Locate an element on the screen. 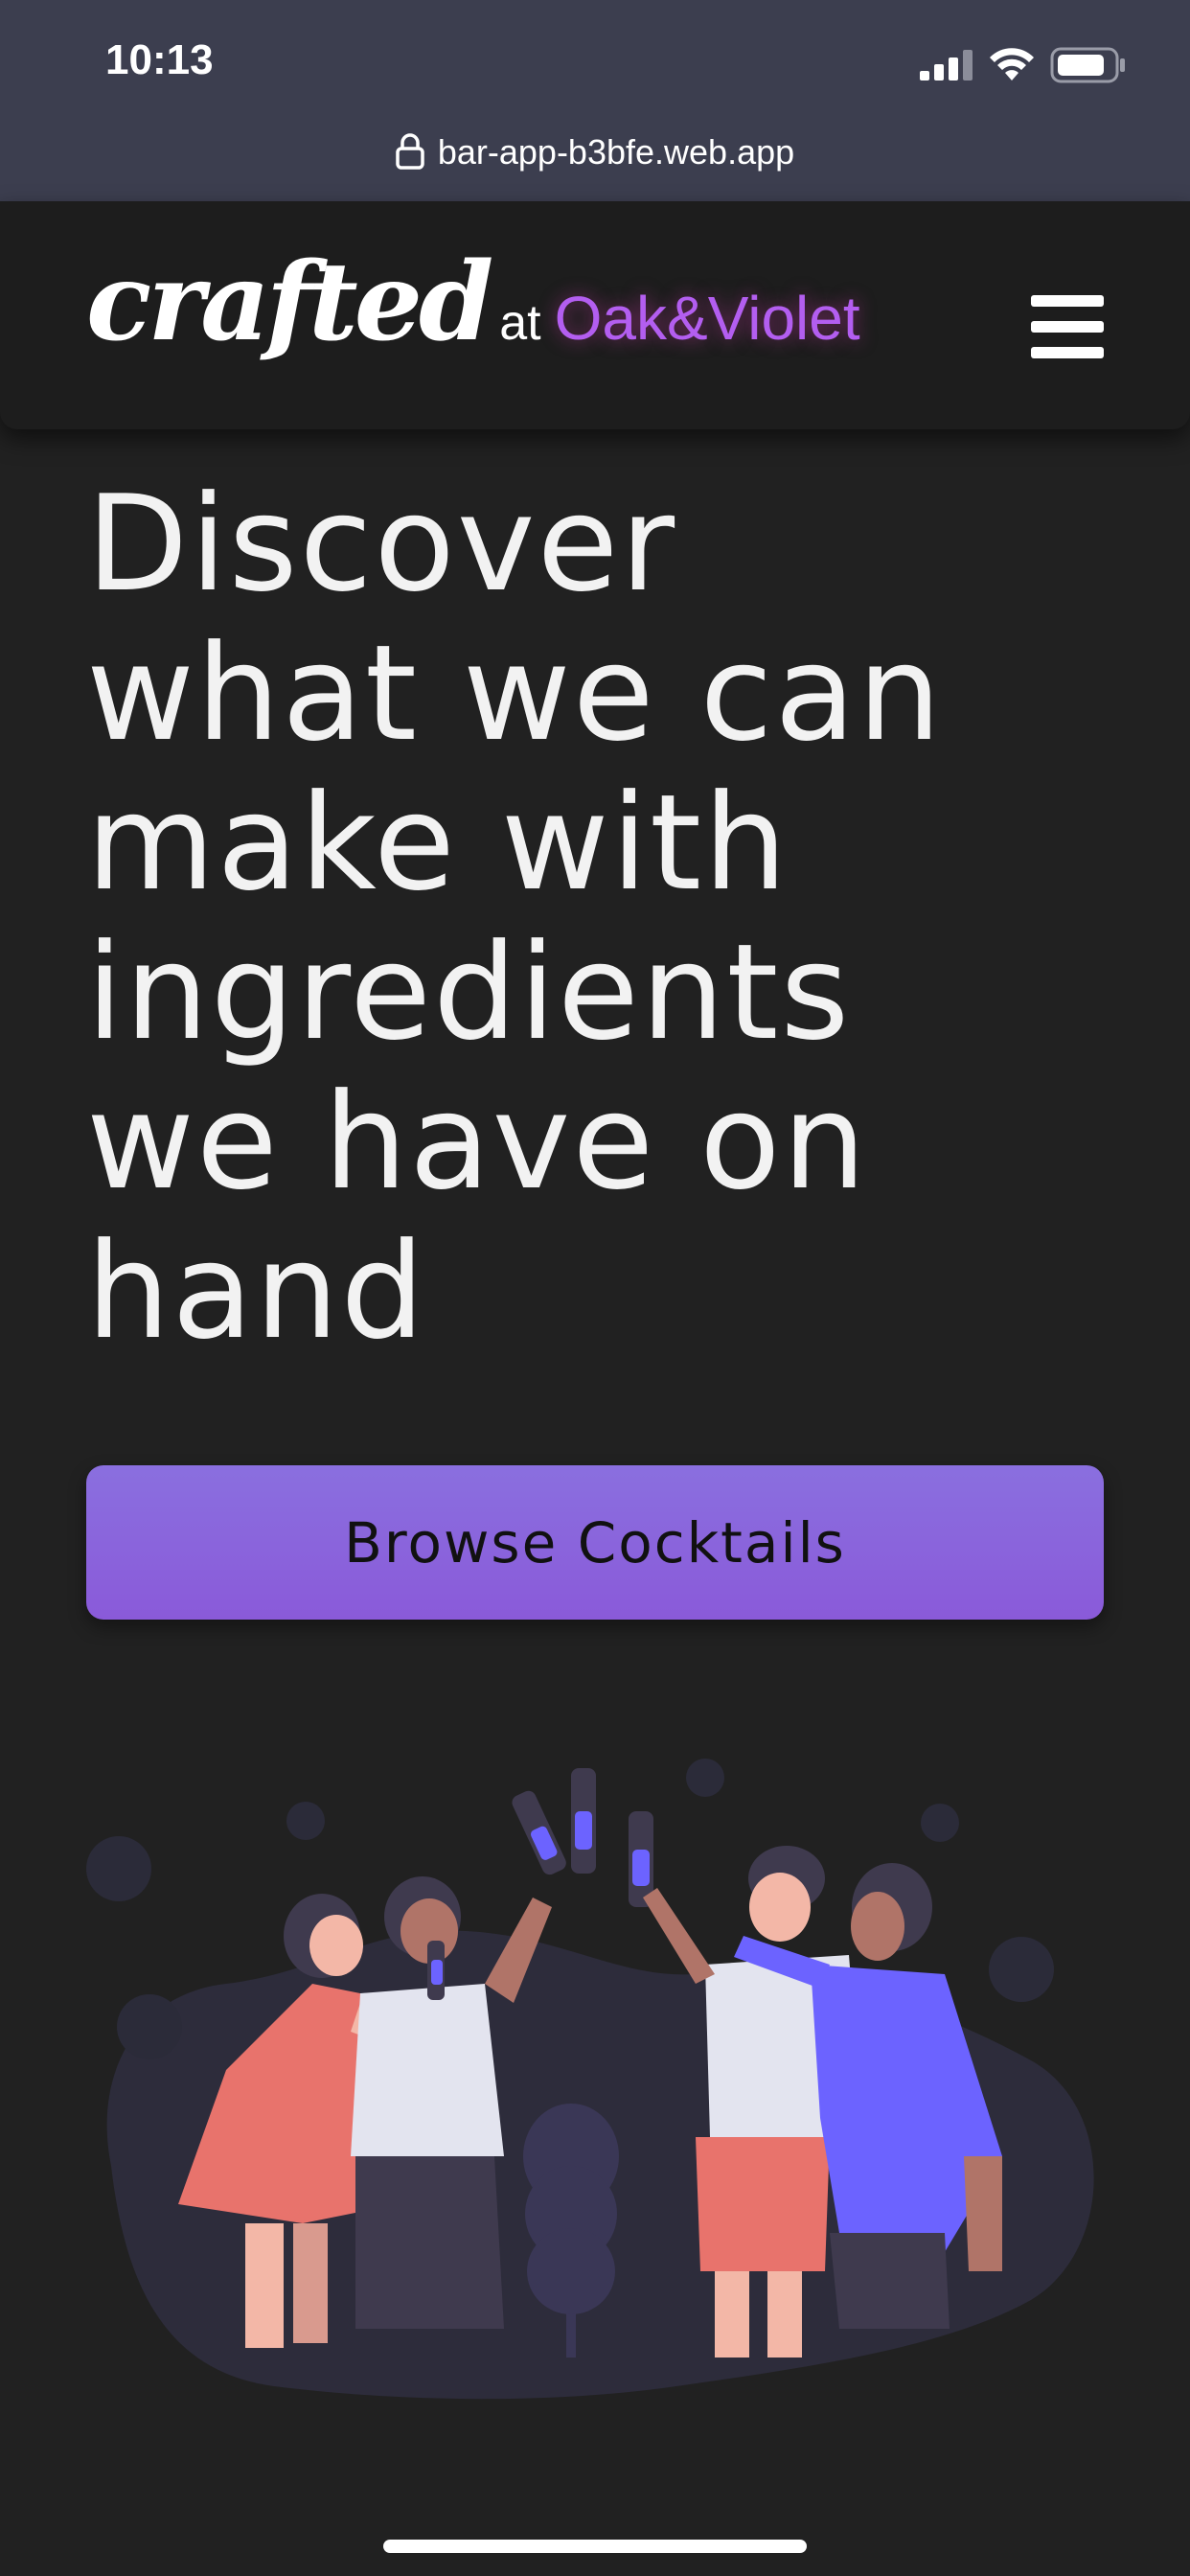 The width and height of the screenshot is (1190, 2576). logo-wordmark: crafted is located at coordinates (289, 302).